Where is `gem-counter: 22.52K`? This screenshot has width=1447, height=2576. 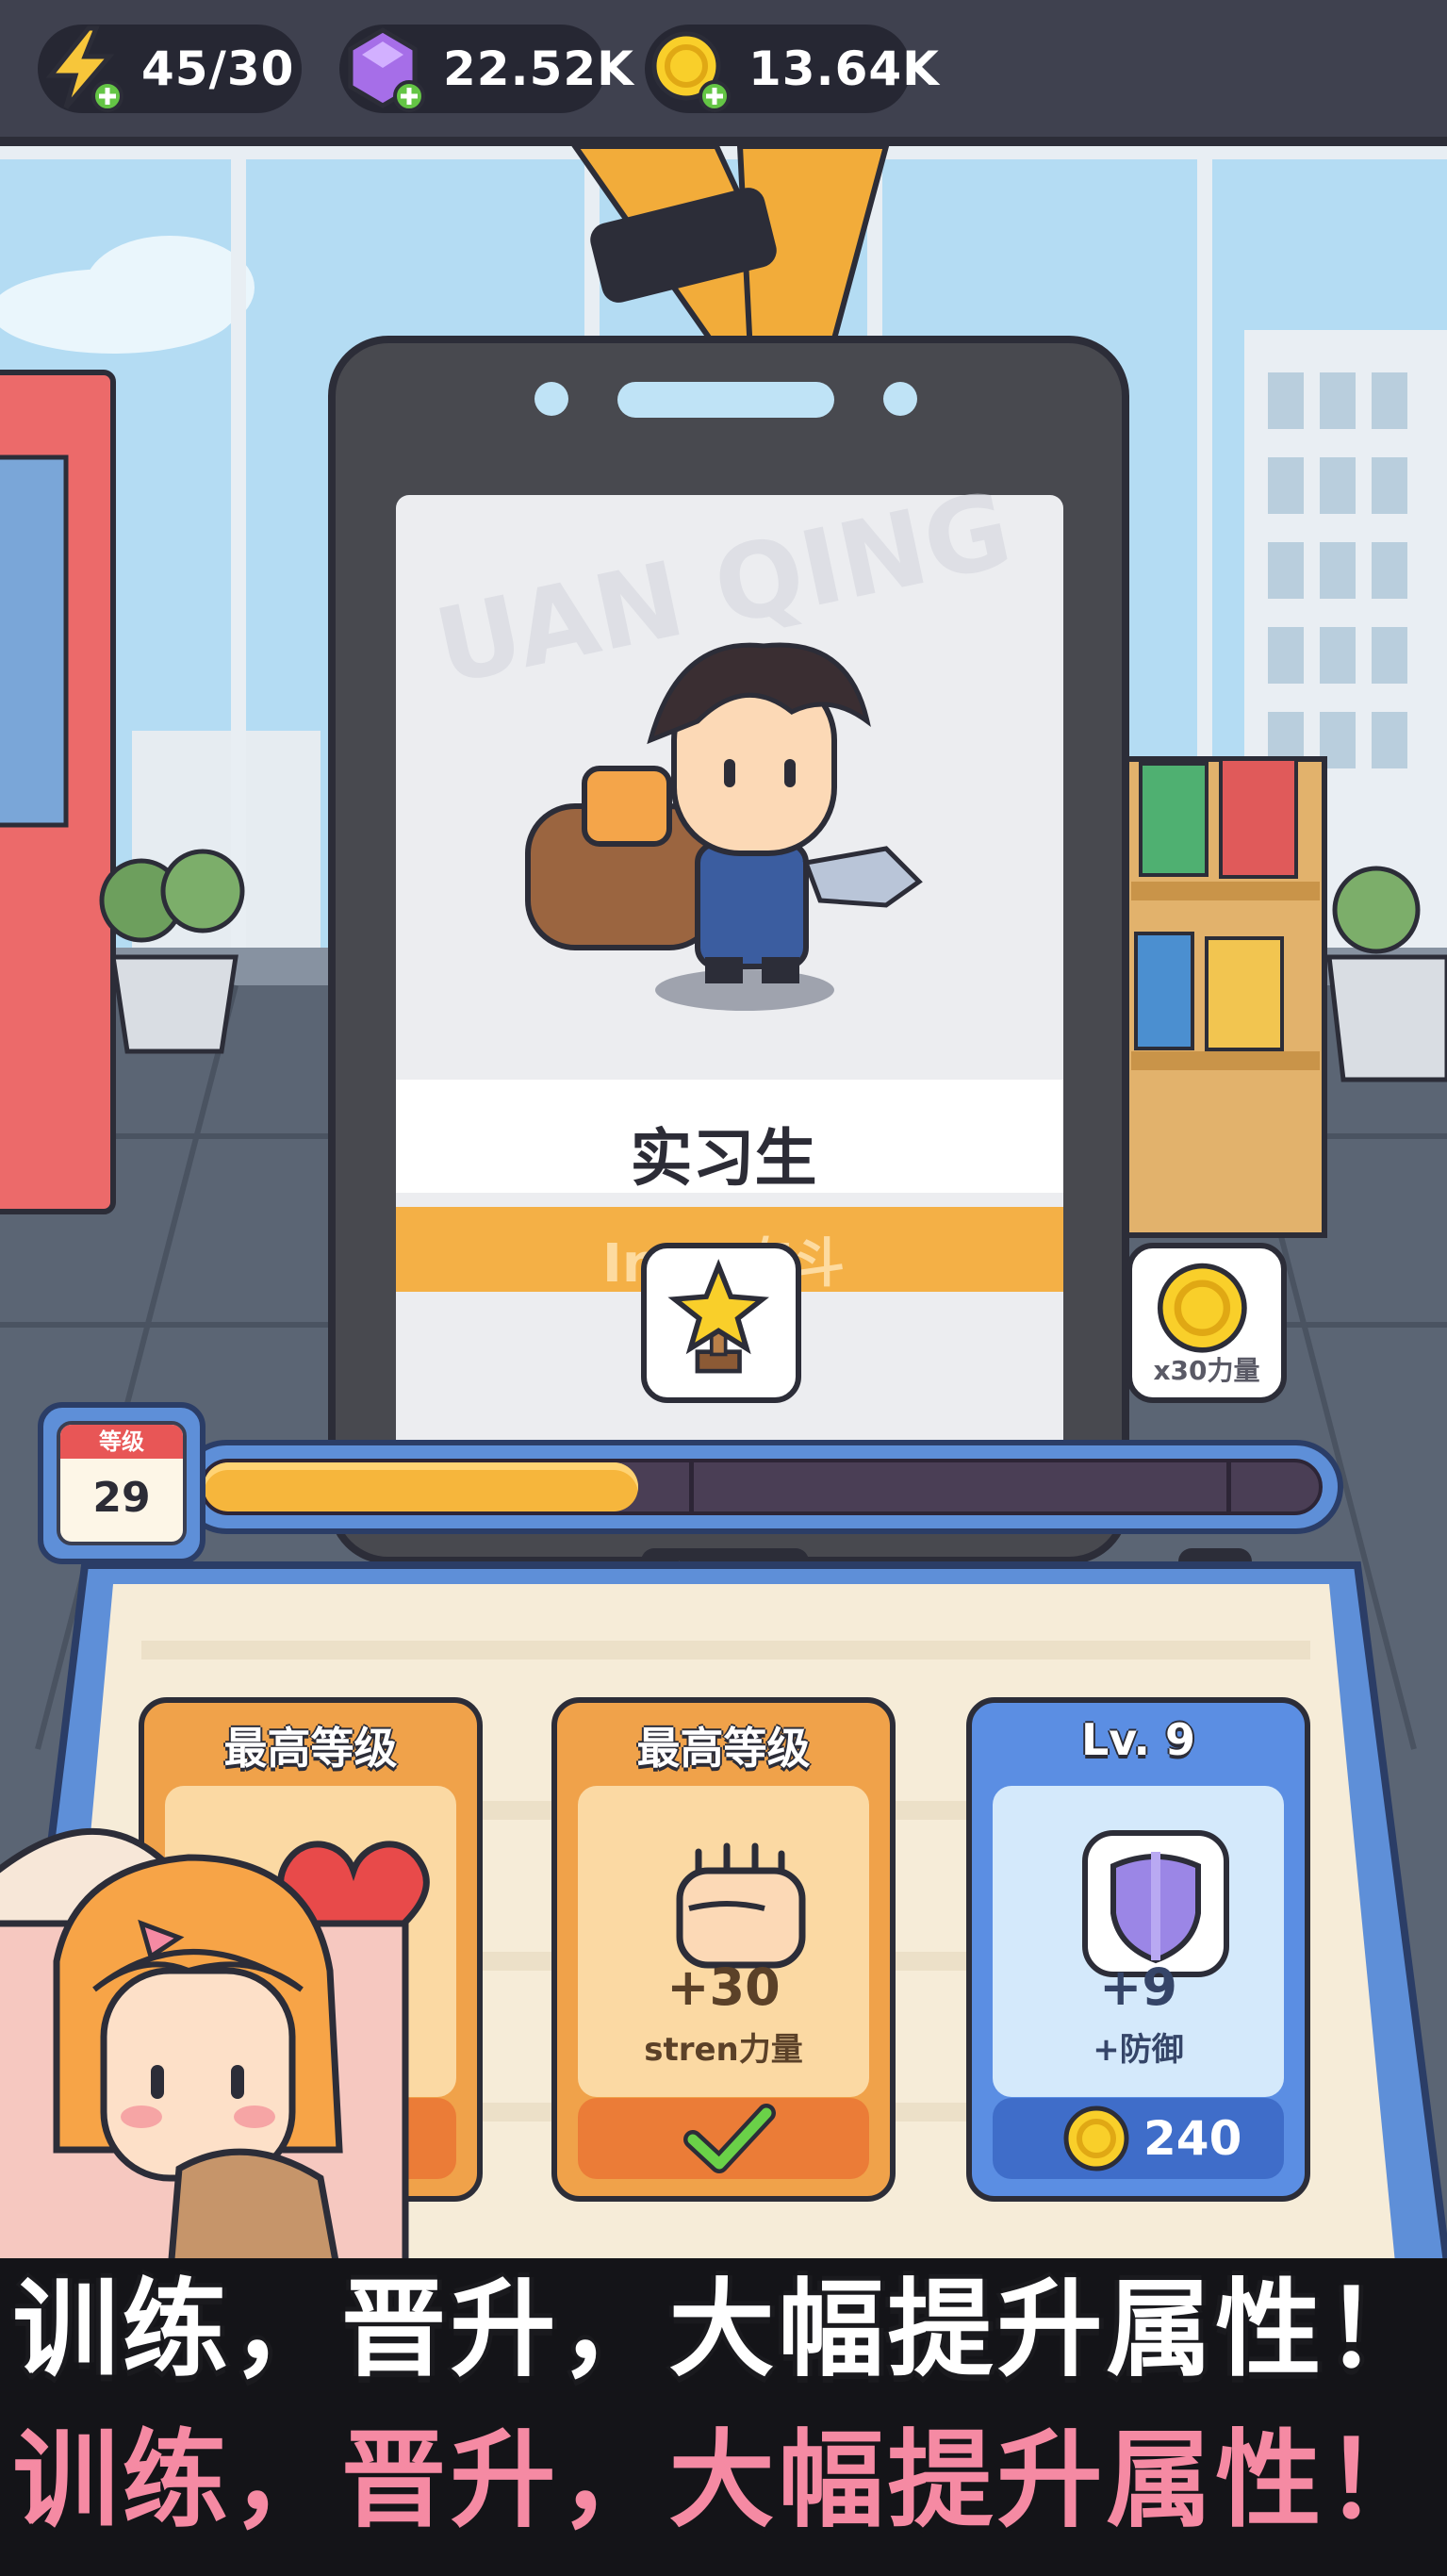 gem-counter: 22.52K is located at coordinates (486, 69).